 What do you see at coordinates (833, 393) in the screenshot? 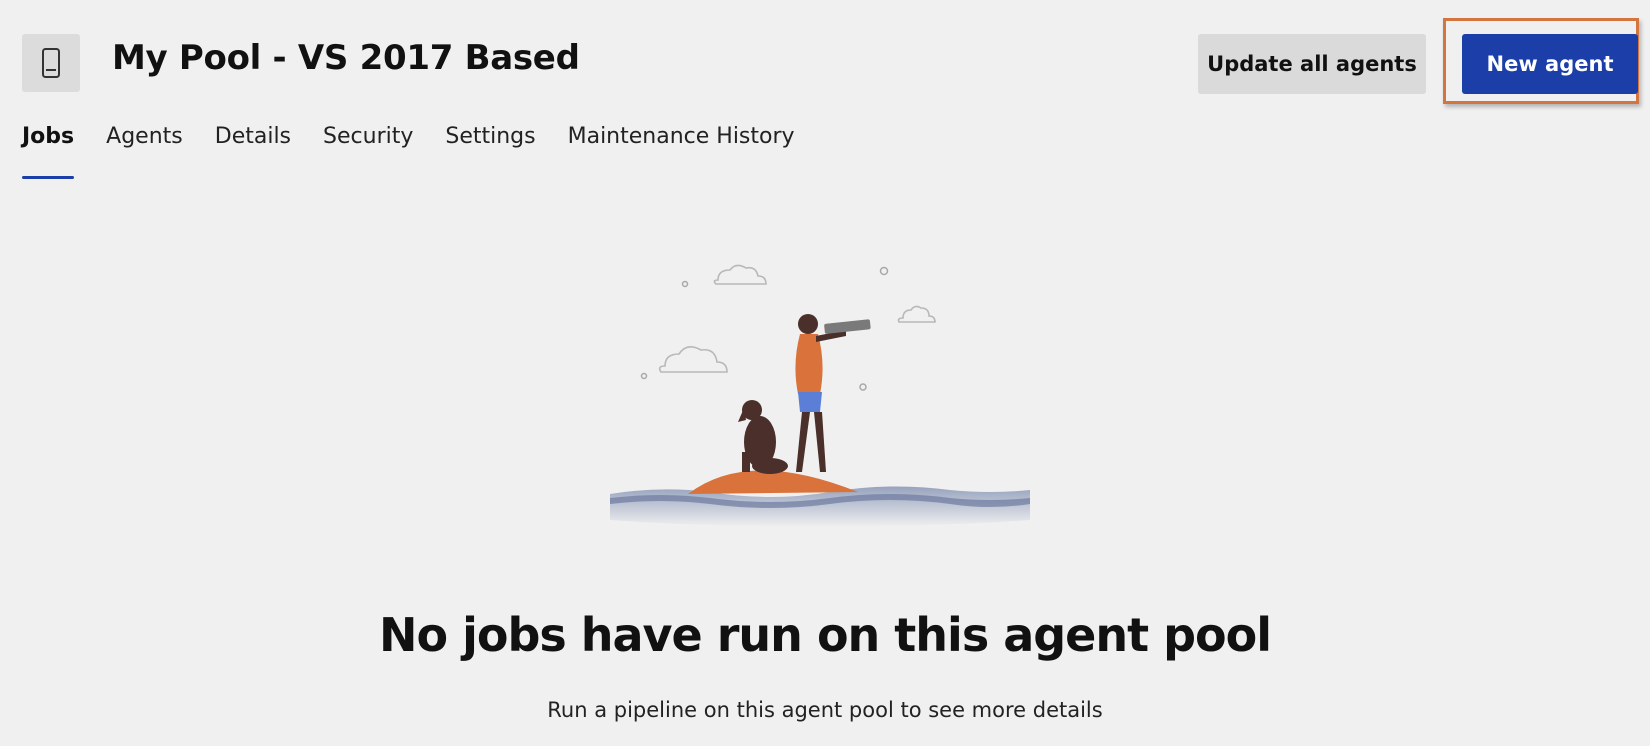
I see `person-with-spyglass-figure` at bounding box center [833, 393].